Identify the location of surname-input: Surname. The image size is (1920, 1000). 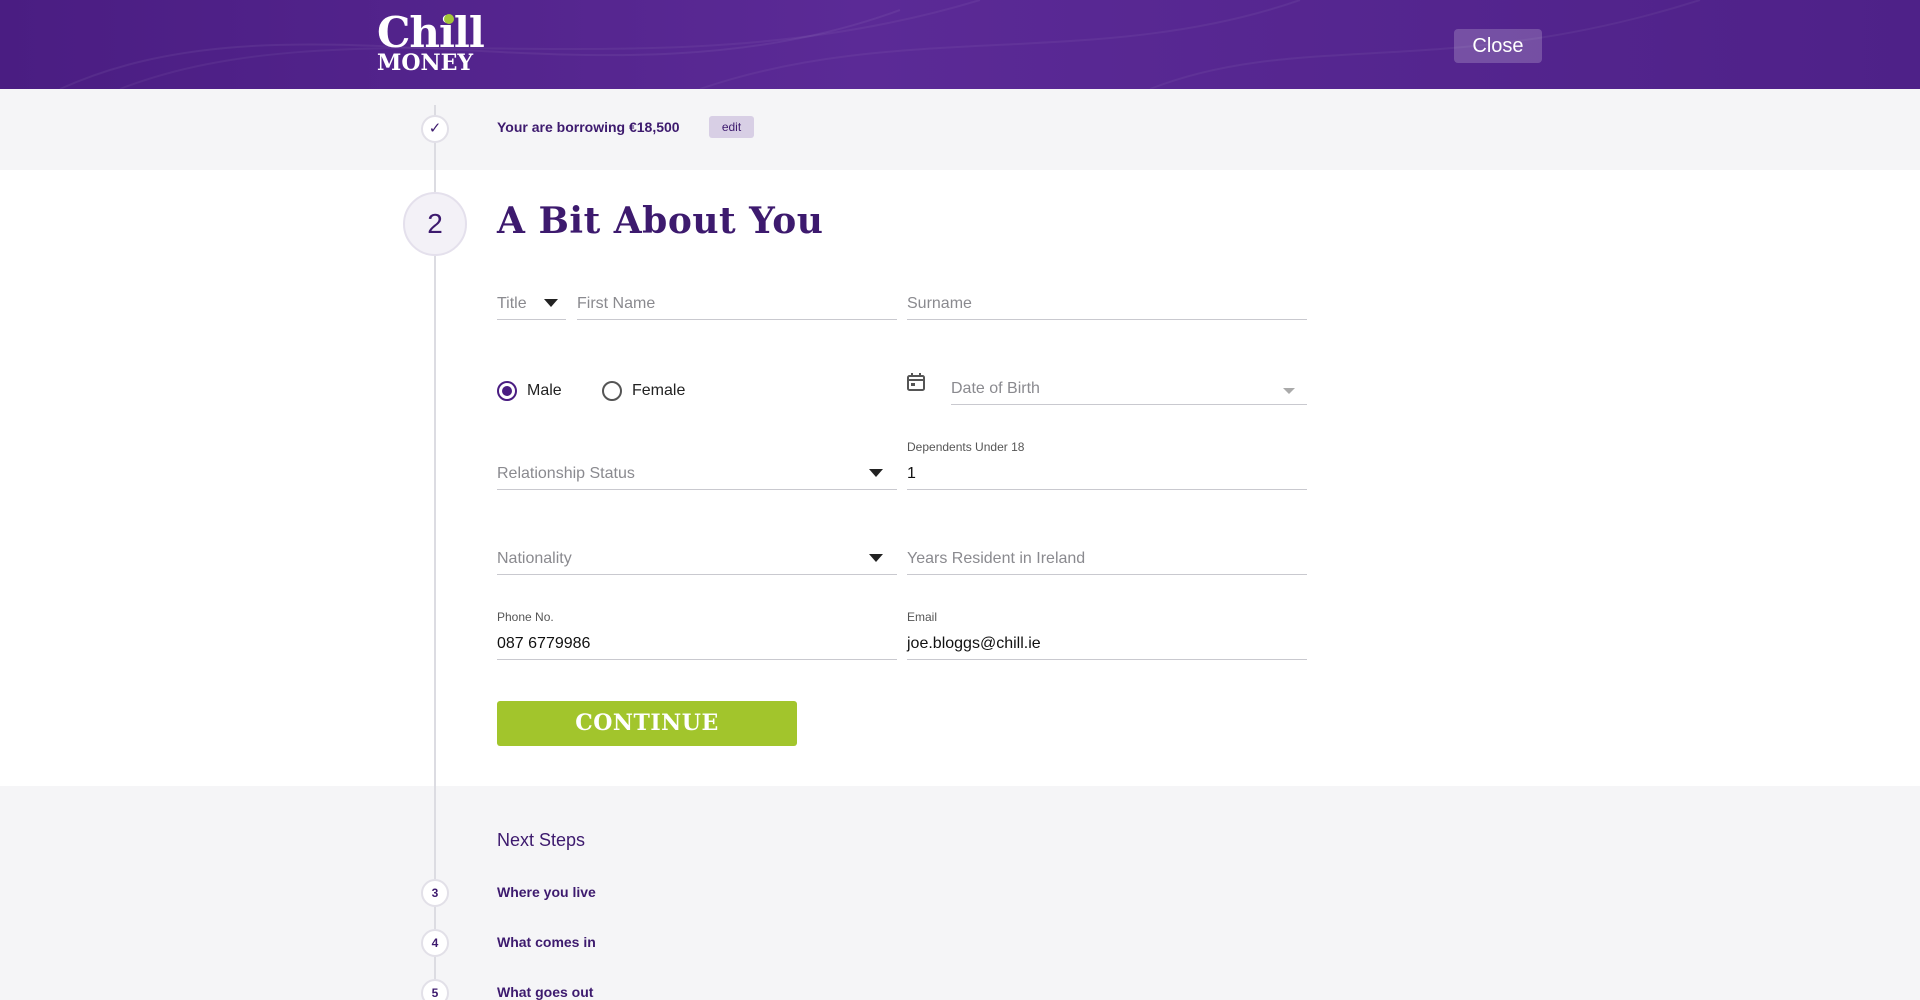
(1107, 306).